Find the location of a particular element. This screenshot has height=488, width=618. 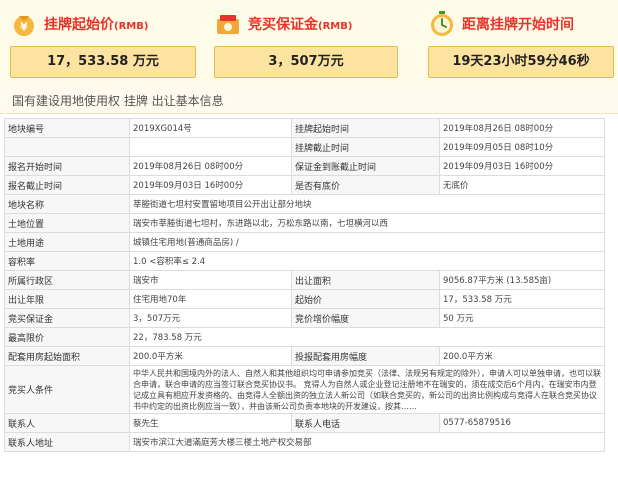

field-label: 保证金到账截止时间 is located at coordinates (365, 166).